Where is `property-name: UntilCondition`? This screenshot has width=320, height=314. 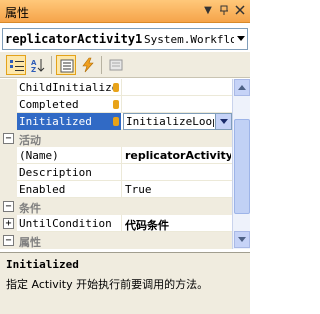
property-name: UntilCondition is located at coordinates (65, 223).